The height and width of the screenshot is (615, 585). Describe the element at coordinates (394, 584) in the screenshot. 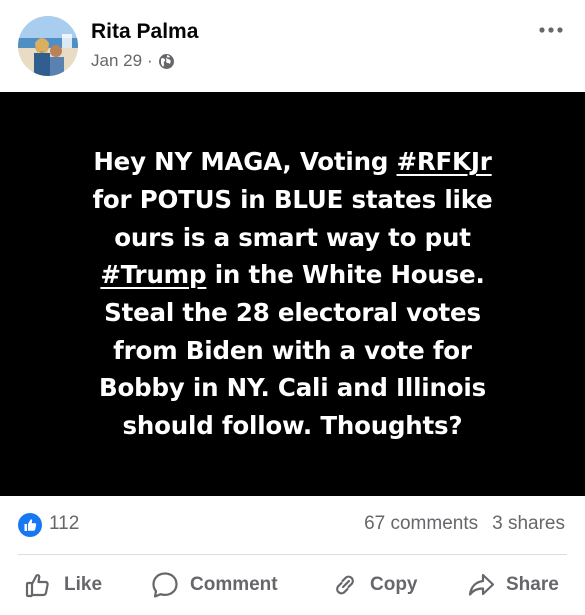

I see `copy-label: Copy` at that location.